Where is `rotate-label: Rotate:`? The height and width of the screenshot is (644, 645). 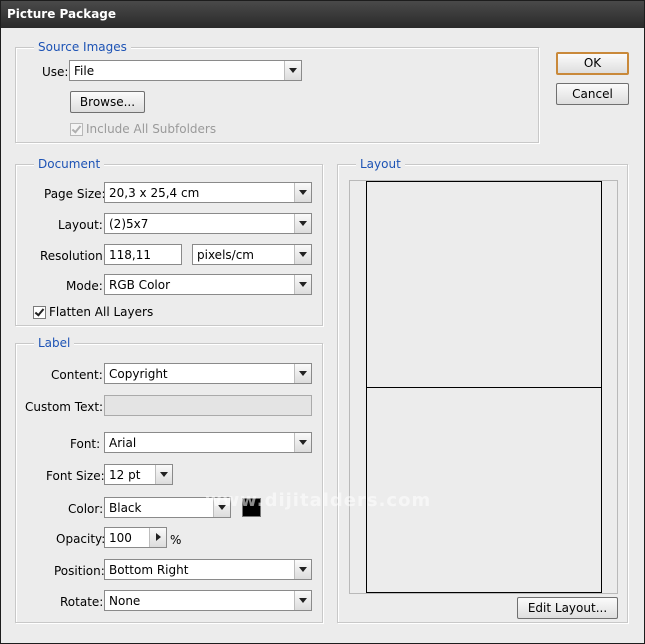
rotate-label: Rotate: is located at coordinates (82, 602).